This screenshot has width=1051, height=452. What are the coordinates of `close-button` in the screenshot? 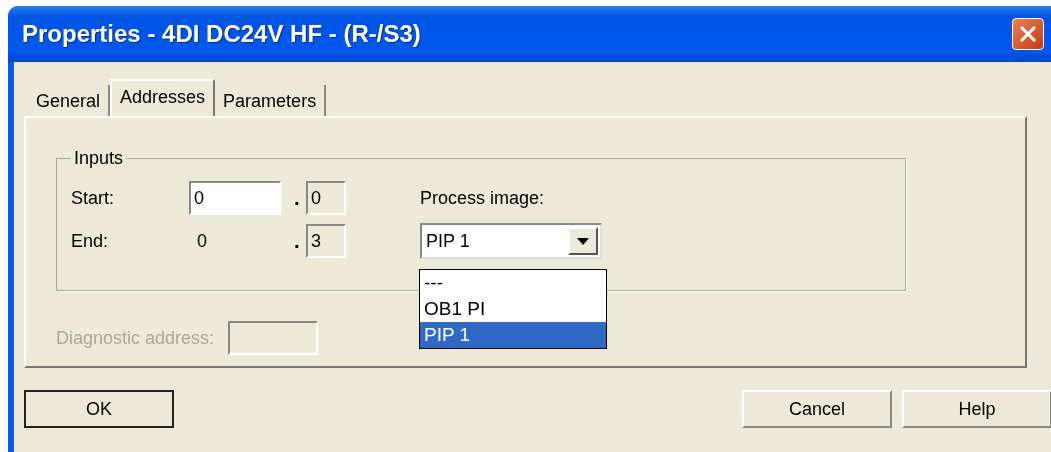 It's located at (1028, 34).